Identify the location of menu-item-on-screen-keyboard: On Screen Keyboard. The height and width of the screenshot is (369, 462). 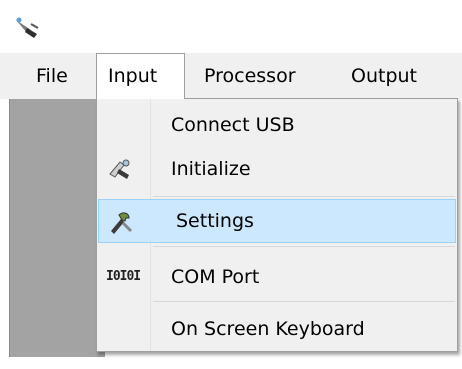
(277, 329).